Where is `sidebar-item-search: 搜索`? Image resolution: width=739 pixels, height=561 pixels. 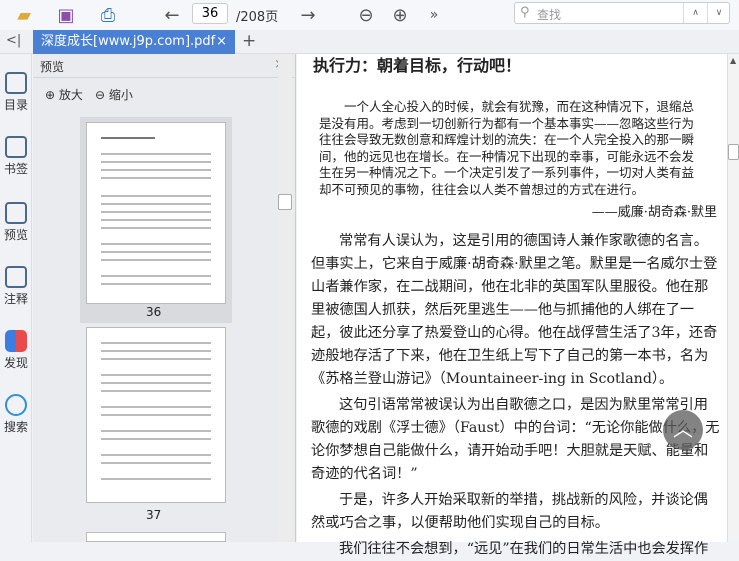 sidebar-item-search: 搜索 is located at coordinates (16, 414).